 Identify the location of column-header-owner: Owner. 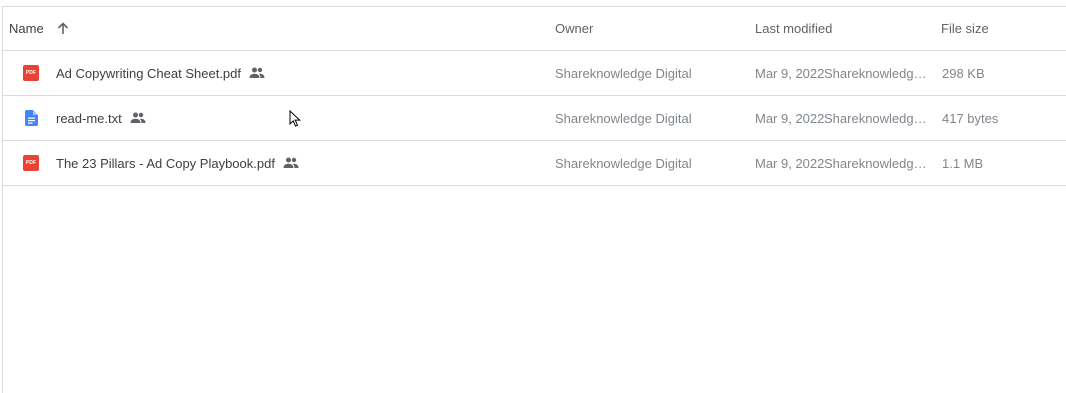
(574, 28).